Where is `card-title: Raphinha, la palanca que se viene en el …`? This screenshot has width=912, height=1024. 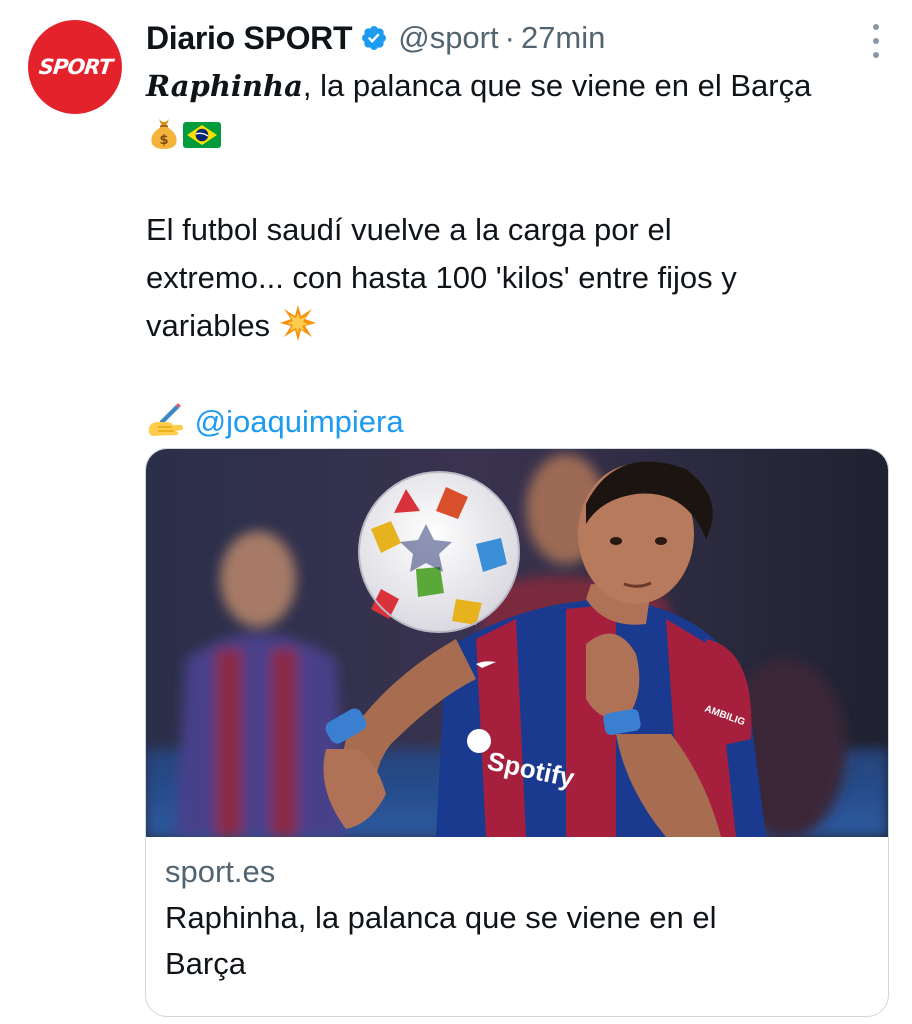 card-title: Raphinha, la palanca que se viene en el … is located at coordinates (515, 941).